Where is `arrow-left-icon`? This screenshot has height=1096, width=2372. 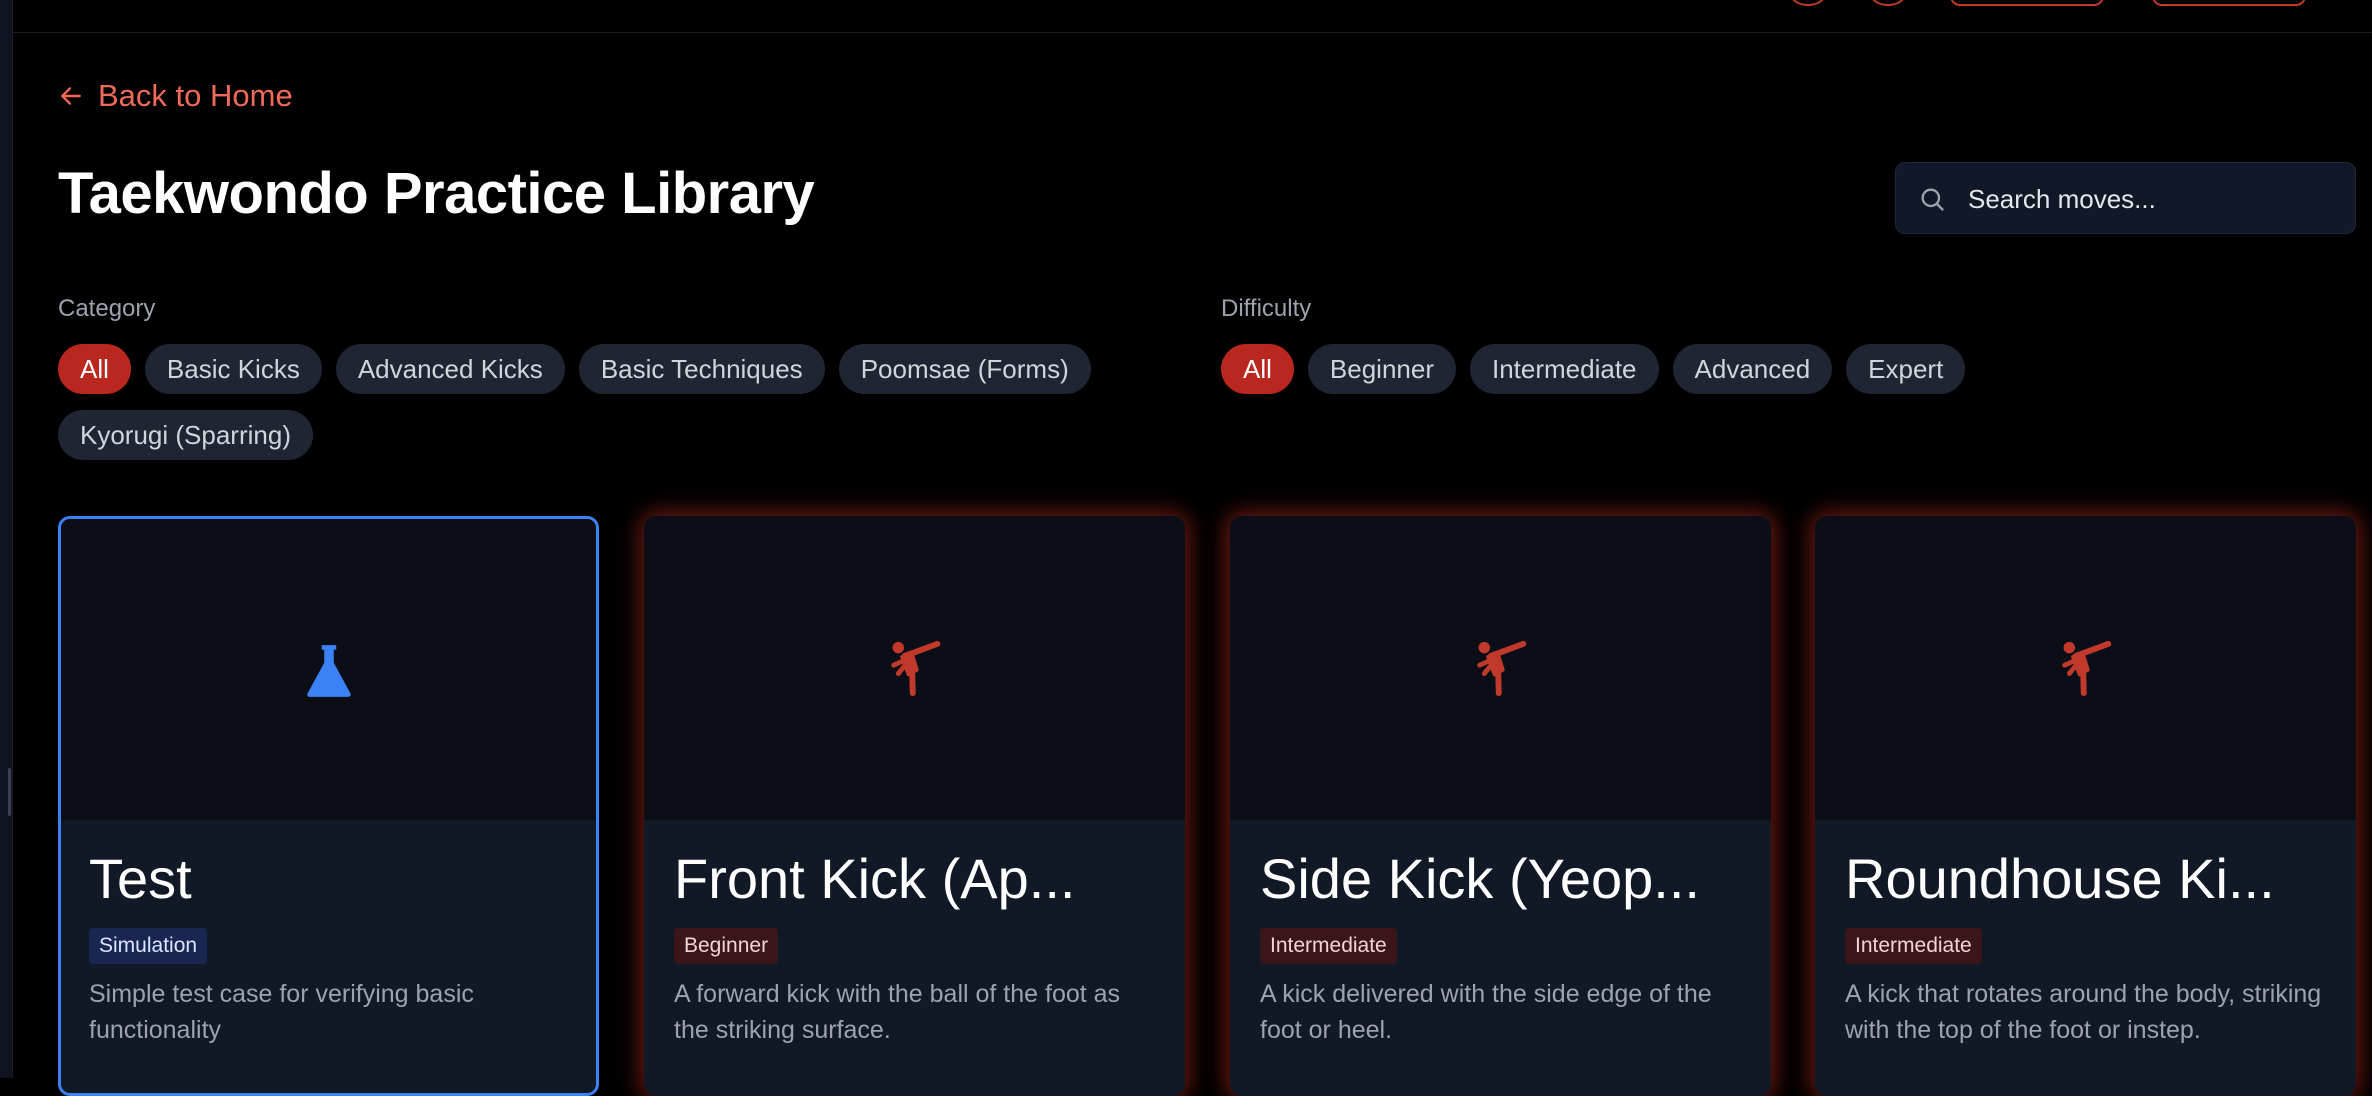 arrow-left-icon is located at coordinates (71, 96).